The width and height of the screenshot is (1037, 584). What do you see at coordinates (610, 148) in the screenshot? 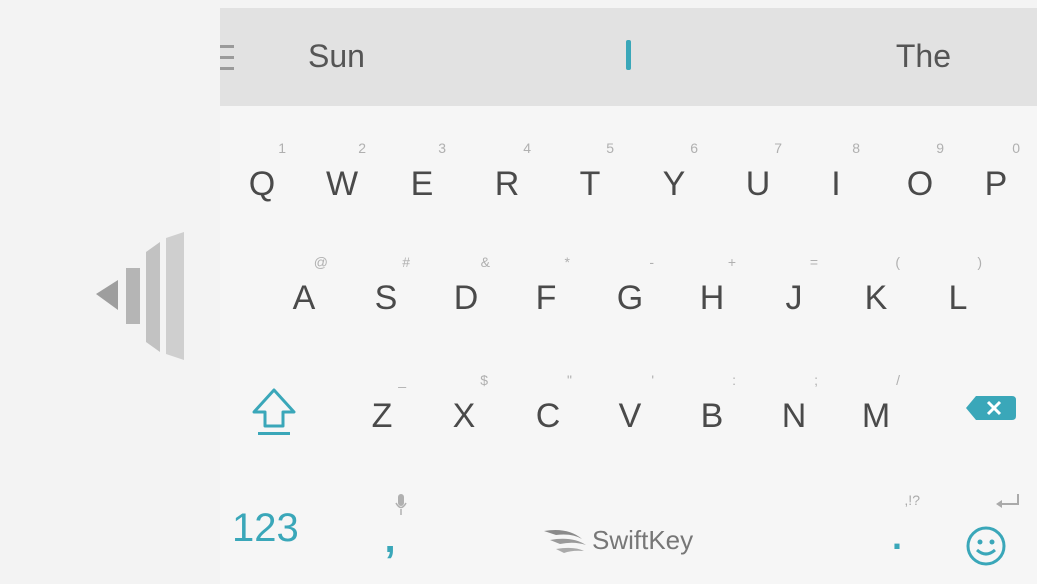
I see `key-hint: 5` at bounding box center [610, 148].